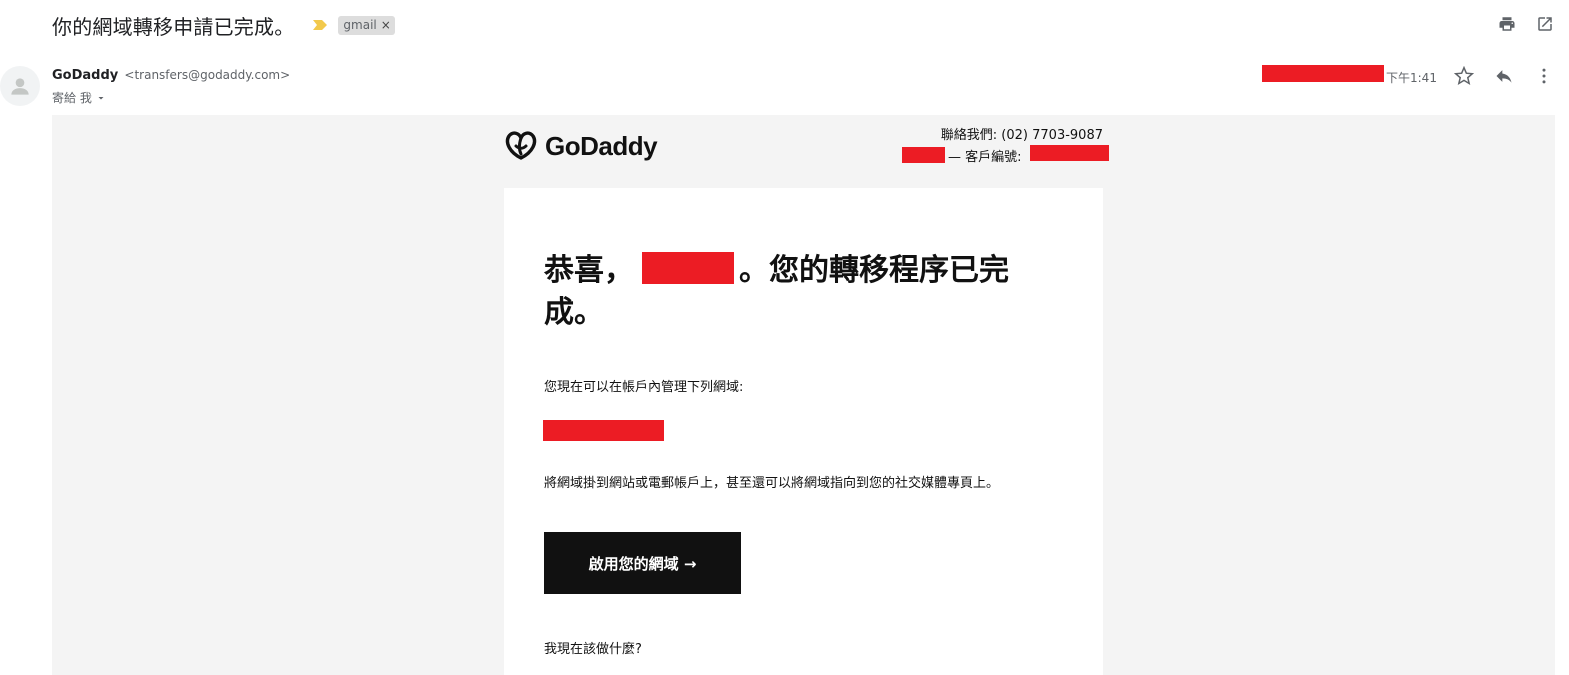  Describe the element at coordinates (85, 75) in the screenshot. I see `sender-name: GoDaddy` at that location.